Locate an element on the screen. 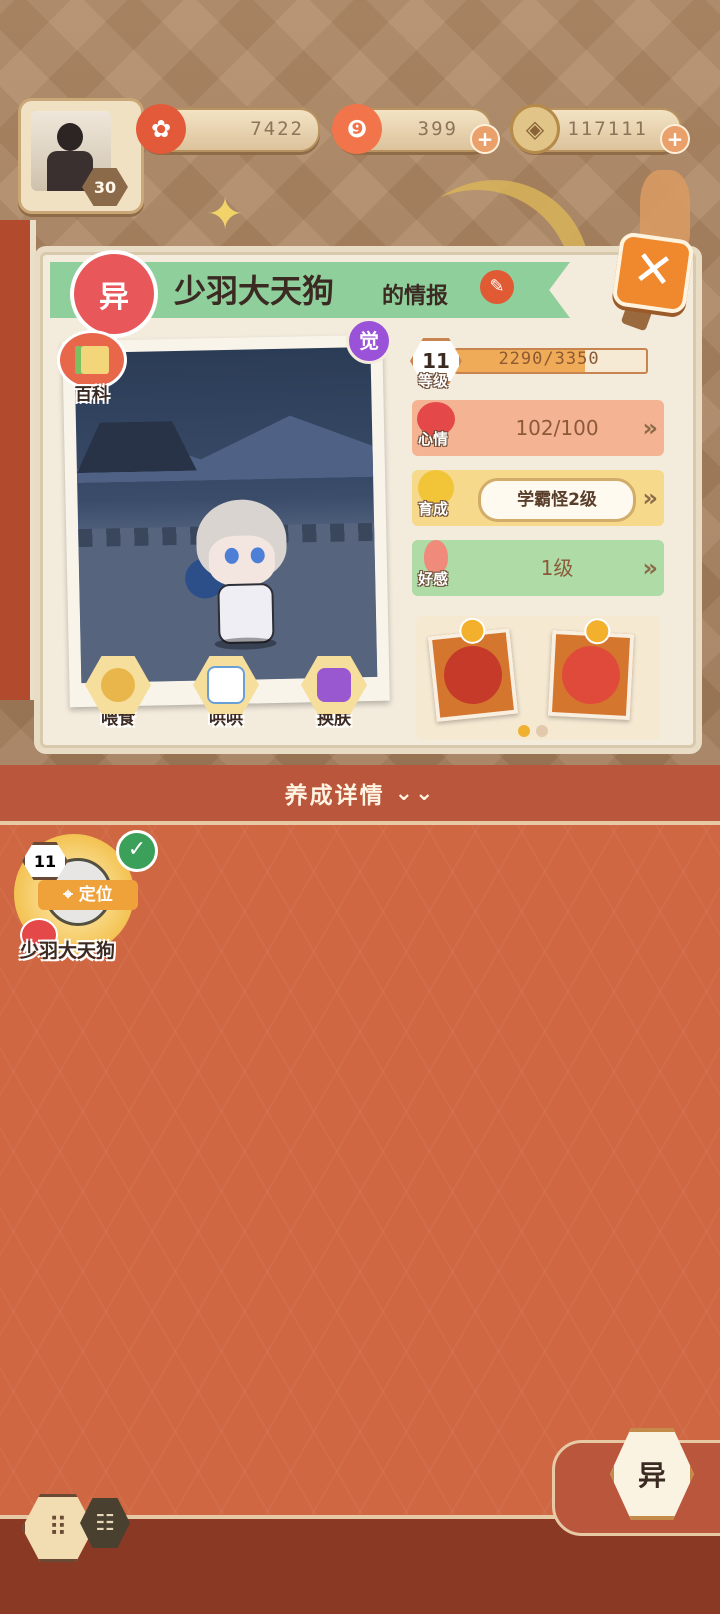 The image size is (720, 1614). hotpot-icon is located at coordinates (473, 675).